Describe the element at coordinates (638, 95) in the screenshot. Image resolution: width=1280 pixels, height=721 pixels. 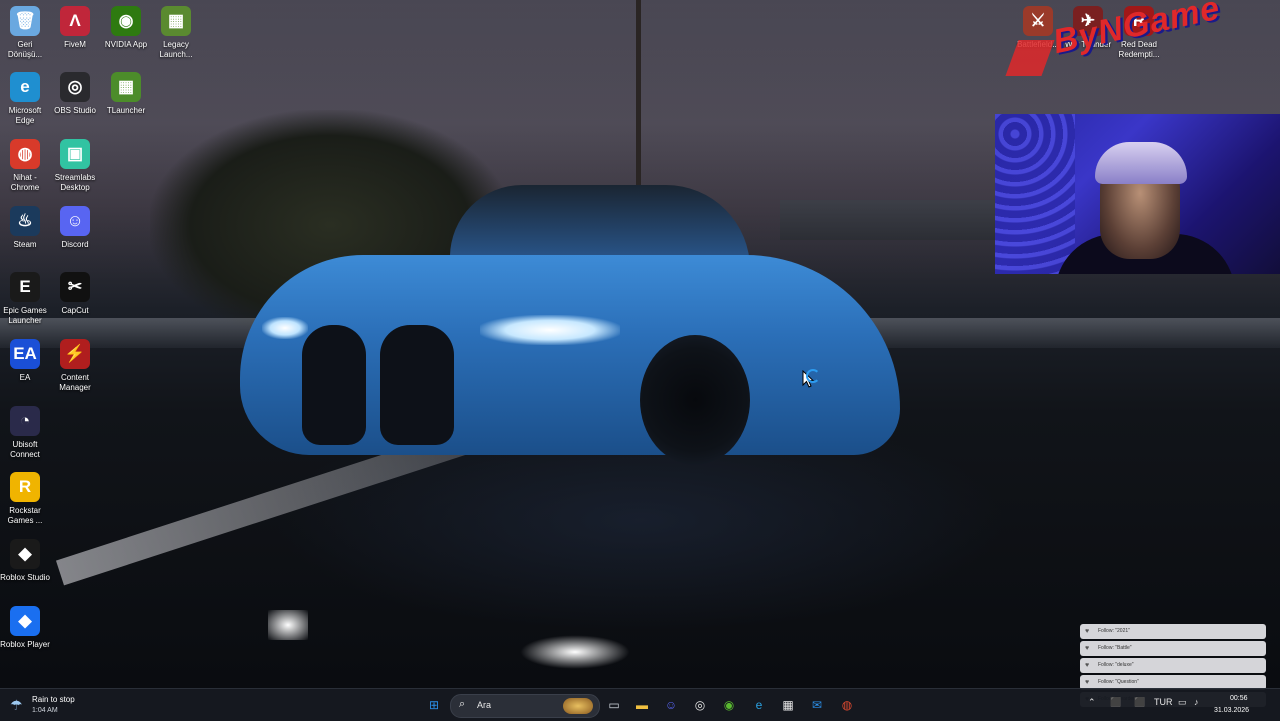
I see `wallpaper-pole` at that location.